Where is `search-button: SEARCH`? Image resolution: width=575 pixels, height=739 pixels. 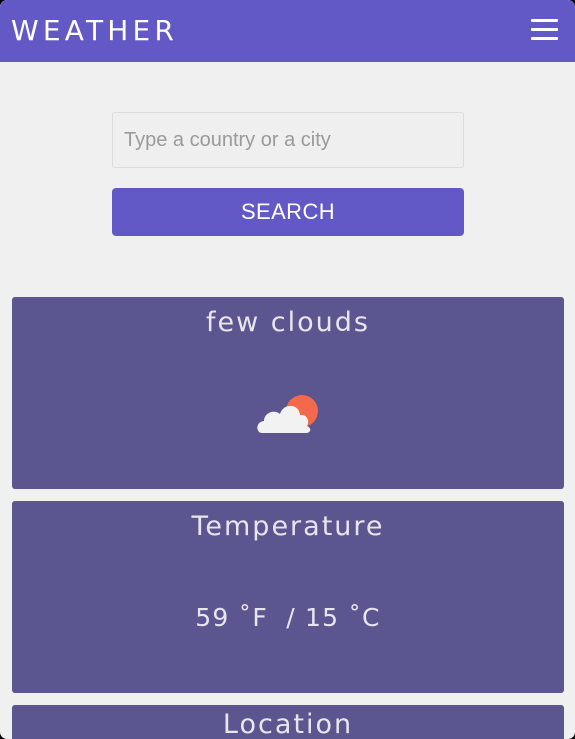 search-button: SEARCH is located at coordinates (288, 212).